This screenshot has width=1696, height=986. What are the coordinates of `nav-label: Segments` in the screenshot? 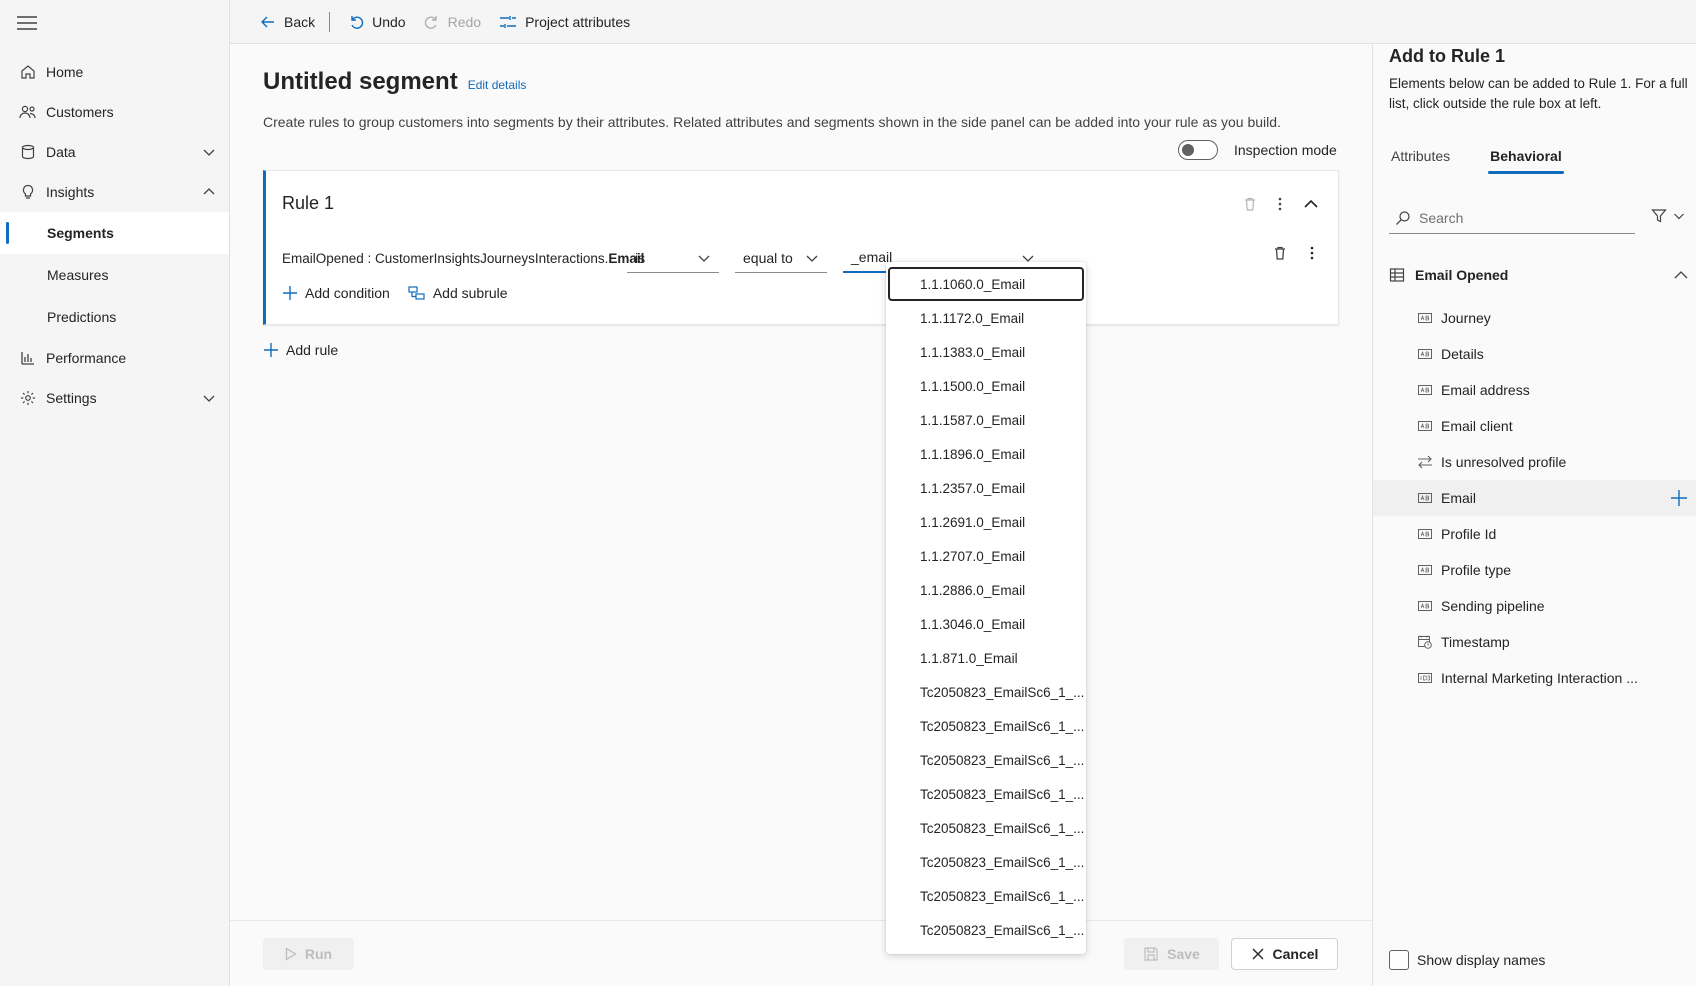 It's located at (80, 233).